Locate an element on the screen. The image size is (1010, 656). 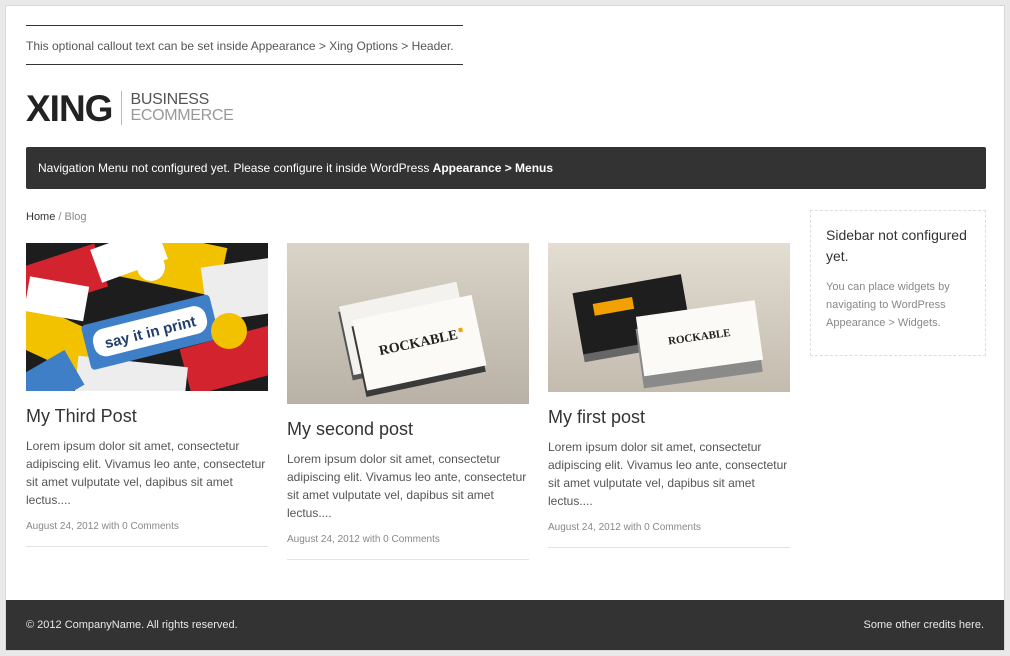
post-thumbnail: say it in print is located at coordinates (147, 317).